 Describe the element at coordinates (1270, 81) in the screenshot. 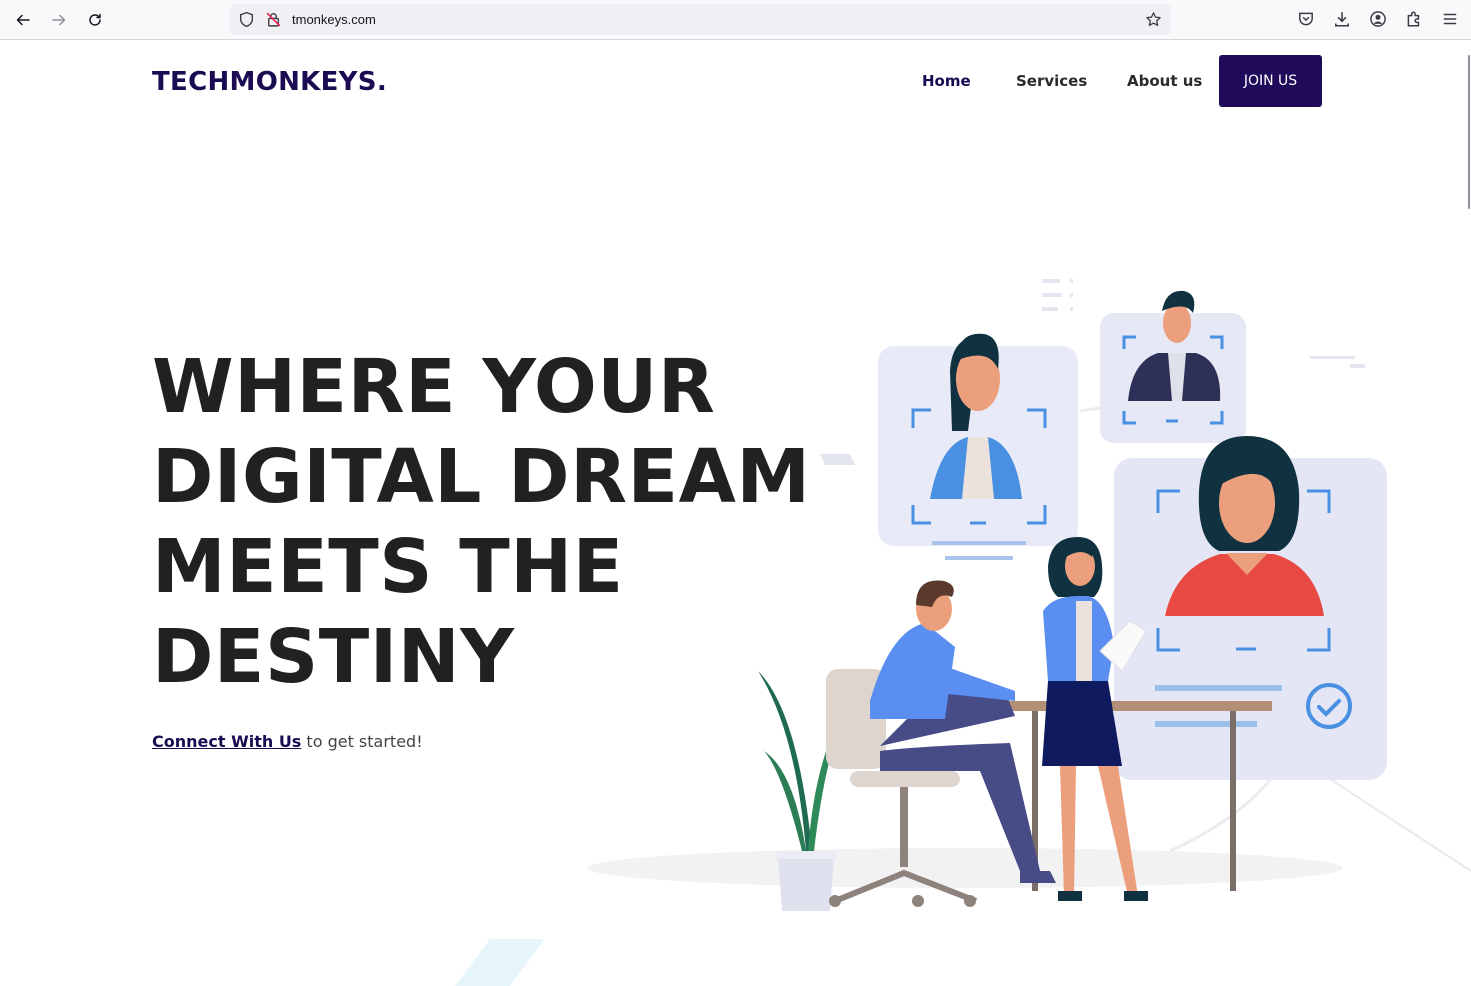

I see `join-us-button: JOIN US` at that location.